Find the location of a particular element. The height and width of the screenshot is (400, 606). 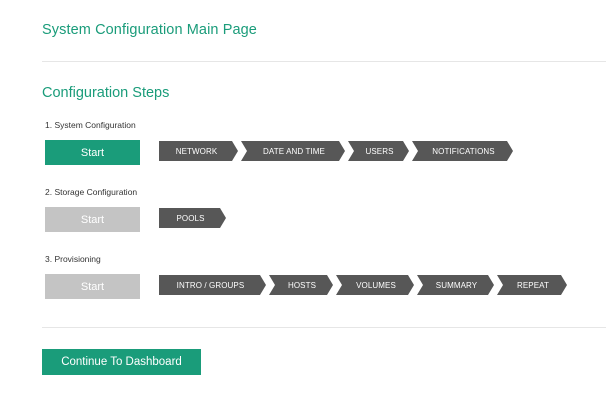

substep-intro-groups: INTRO / GROUPS is located at coordinates (212, 285).